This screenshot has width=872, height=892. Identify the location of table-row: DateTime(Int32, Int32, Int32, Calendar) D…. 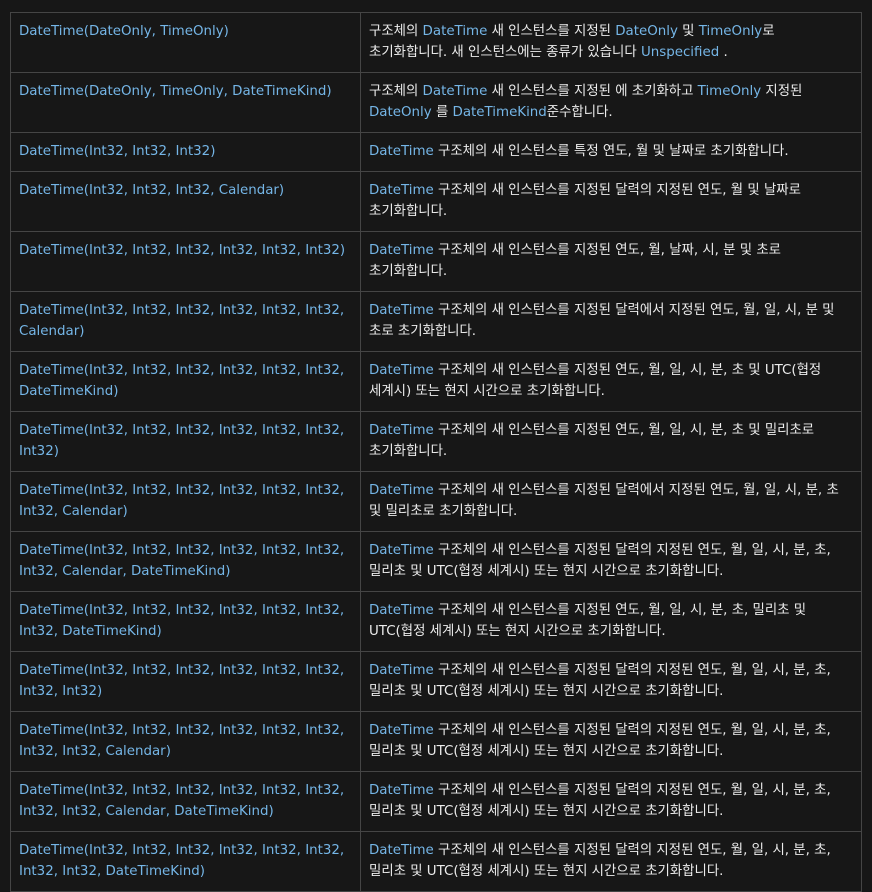
(436, 201).